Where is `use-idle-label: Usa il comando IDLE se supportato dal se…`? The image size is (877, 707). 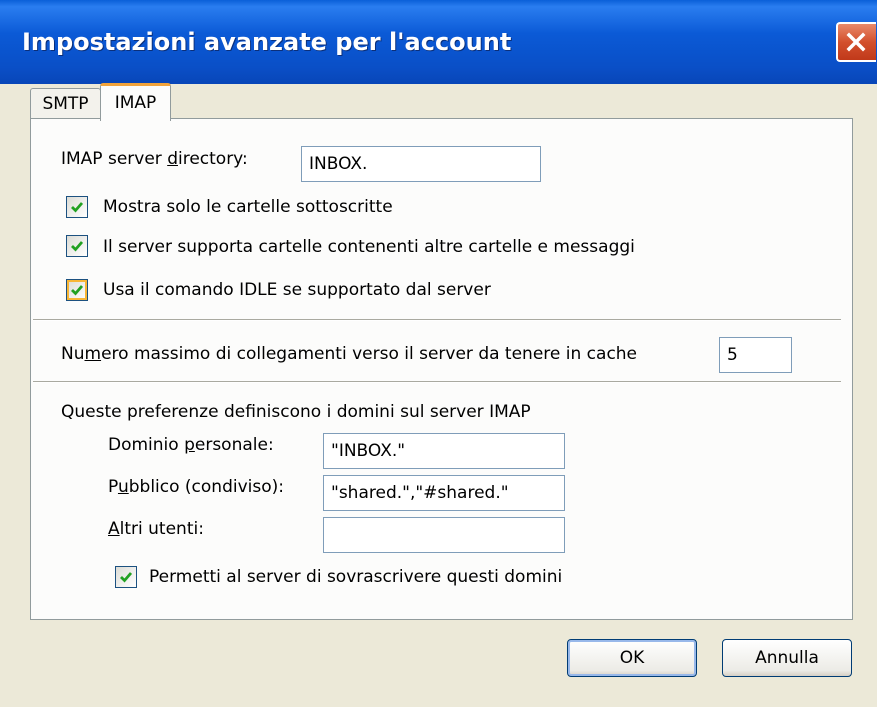
use-idle-label: Usa il comando IDLE se supportato dal se… is located at coordinates (297, 290).